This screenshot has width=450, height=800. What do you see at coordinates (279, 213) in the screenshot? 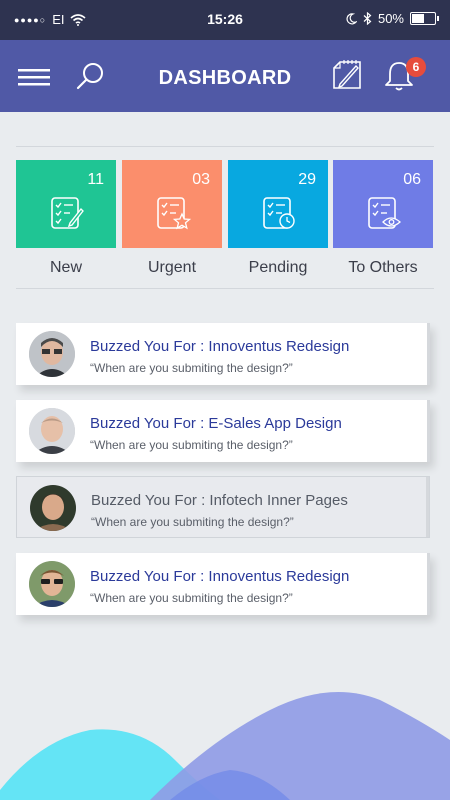
I see `checklist-clock-icon` at bounding box center [279, 213].